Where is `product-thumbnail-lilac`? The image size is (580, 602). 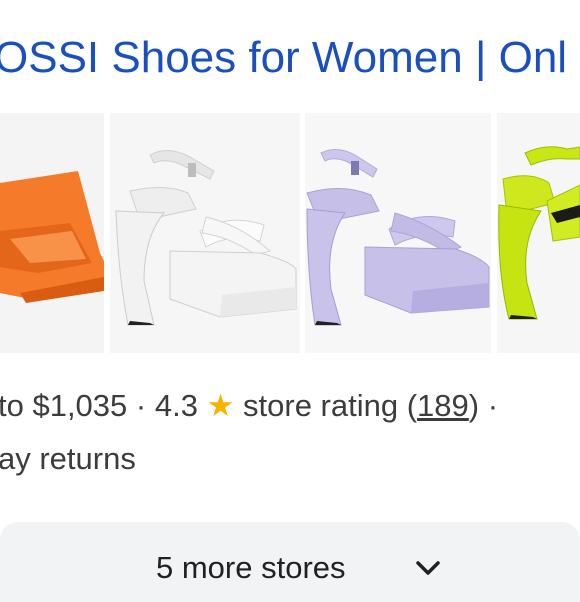
product-thumbnail-lilac is located at coordinates (398, 233).